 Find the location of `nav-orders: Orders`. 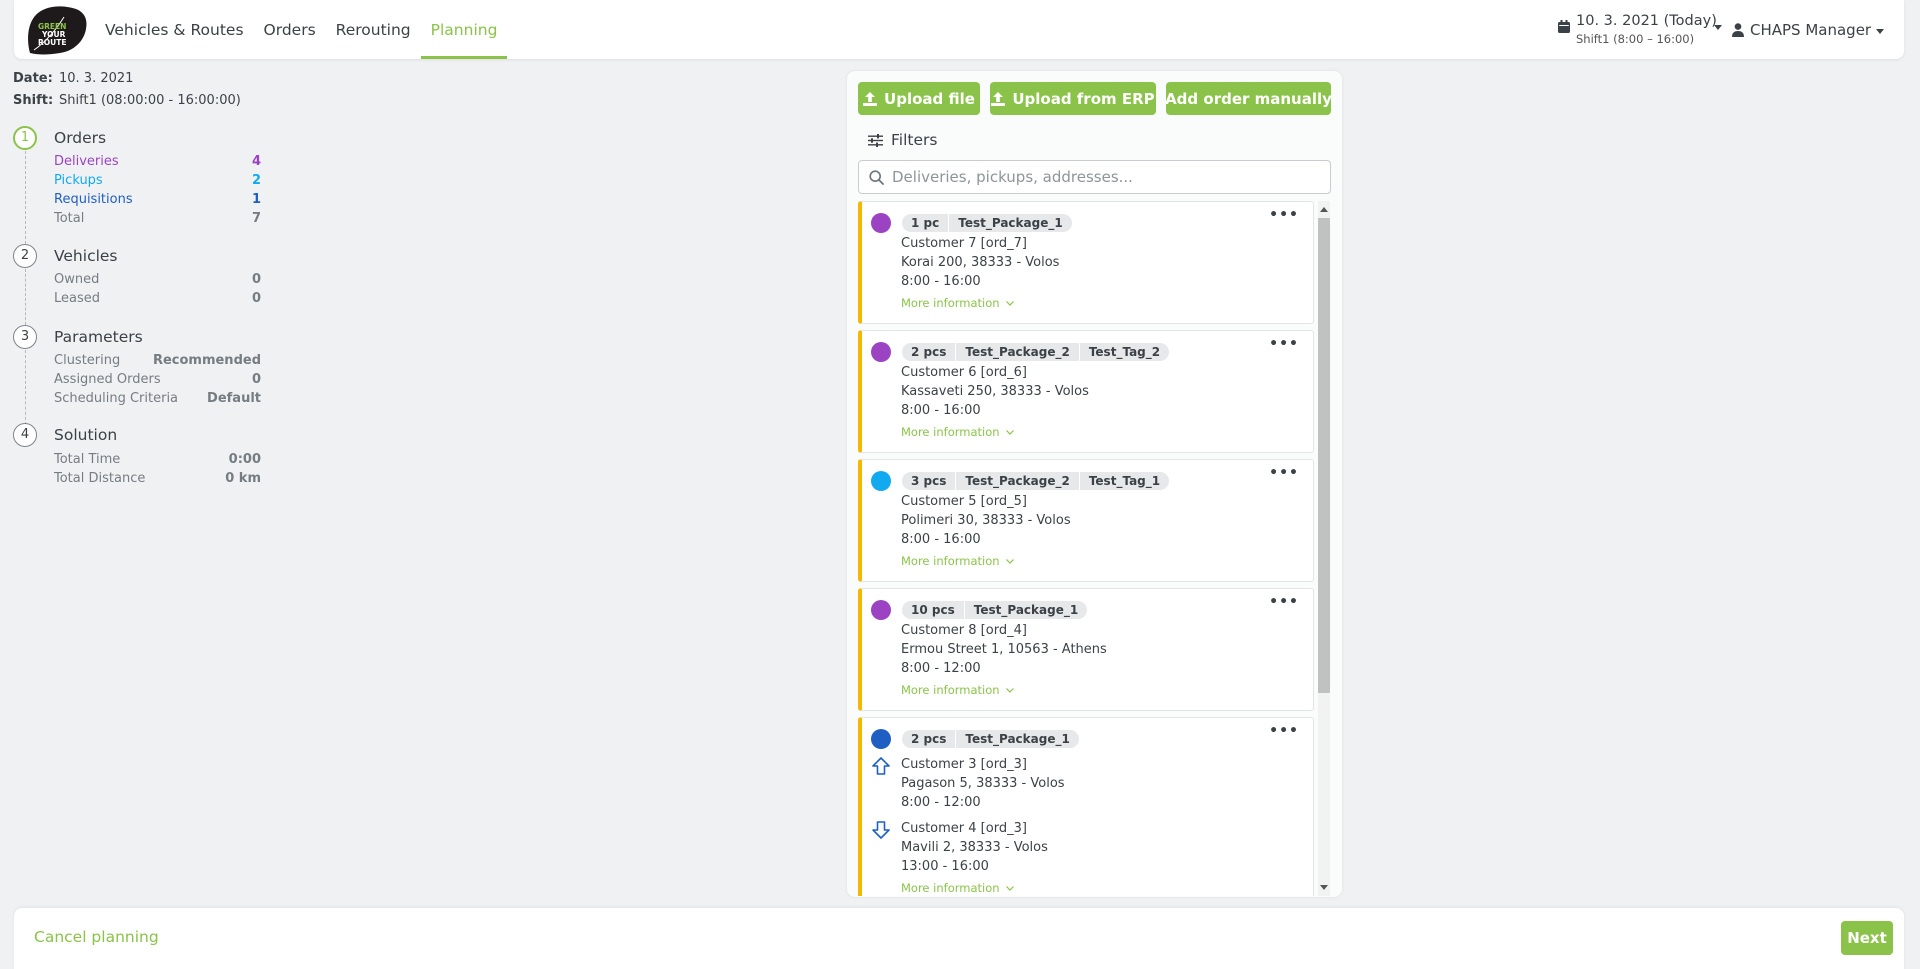

nav-orders: Orders is located at coordinates (290, 29).